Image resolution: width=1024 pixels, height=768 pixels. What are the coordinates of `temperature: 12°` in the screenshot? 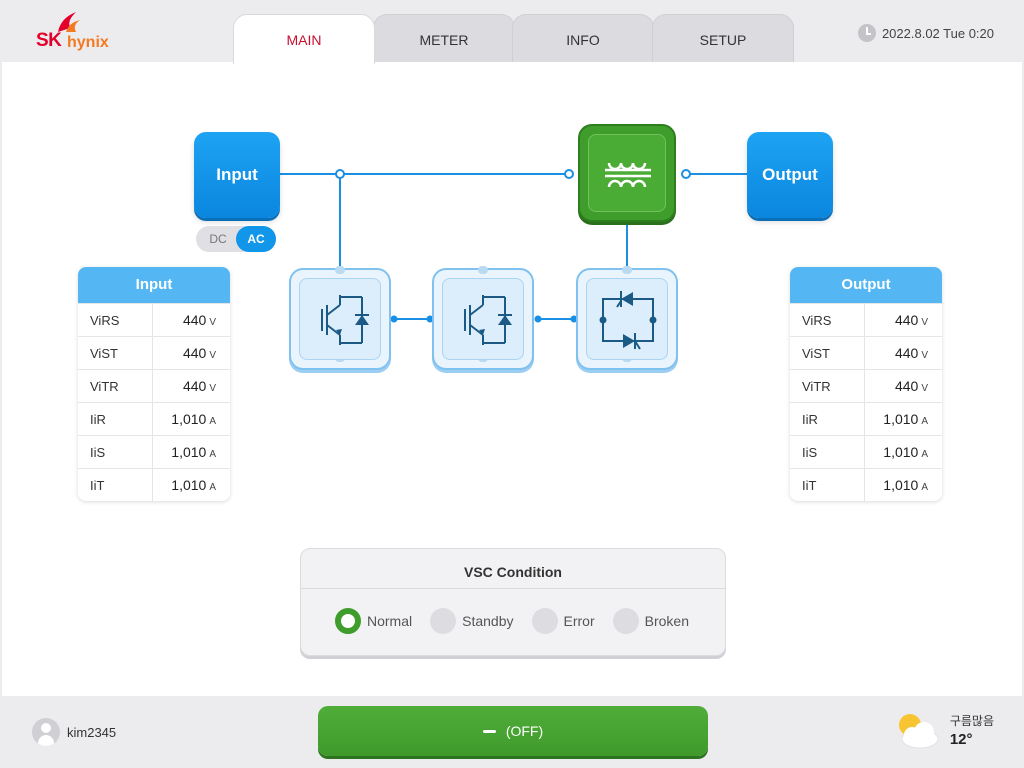 It's located at (961, 739).